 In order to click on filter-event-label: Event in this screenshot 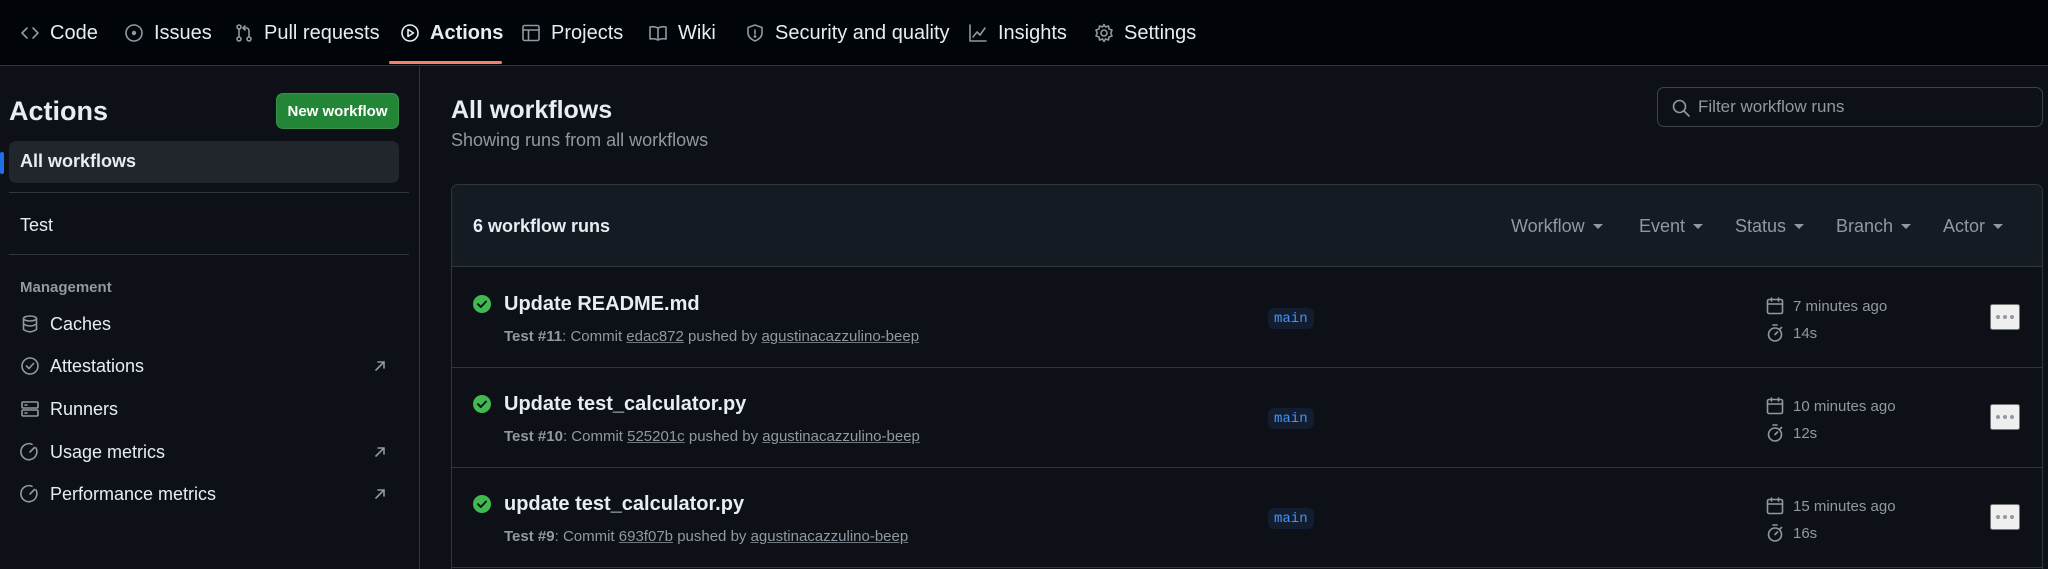, I will do `click(1662, 226)`.